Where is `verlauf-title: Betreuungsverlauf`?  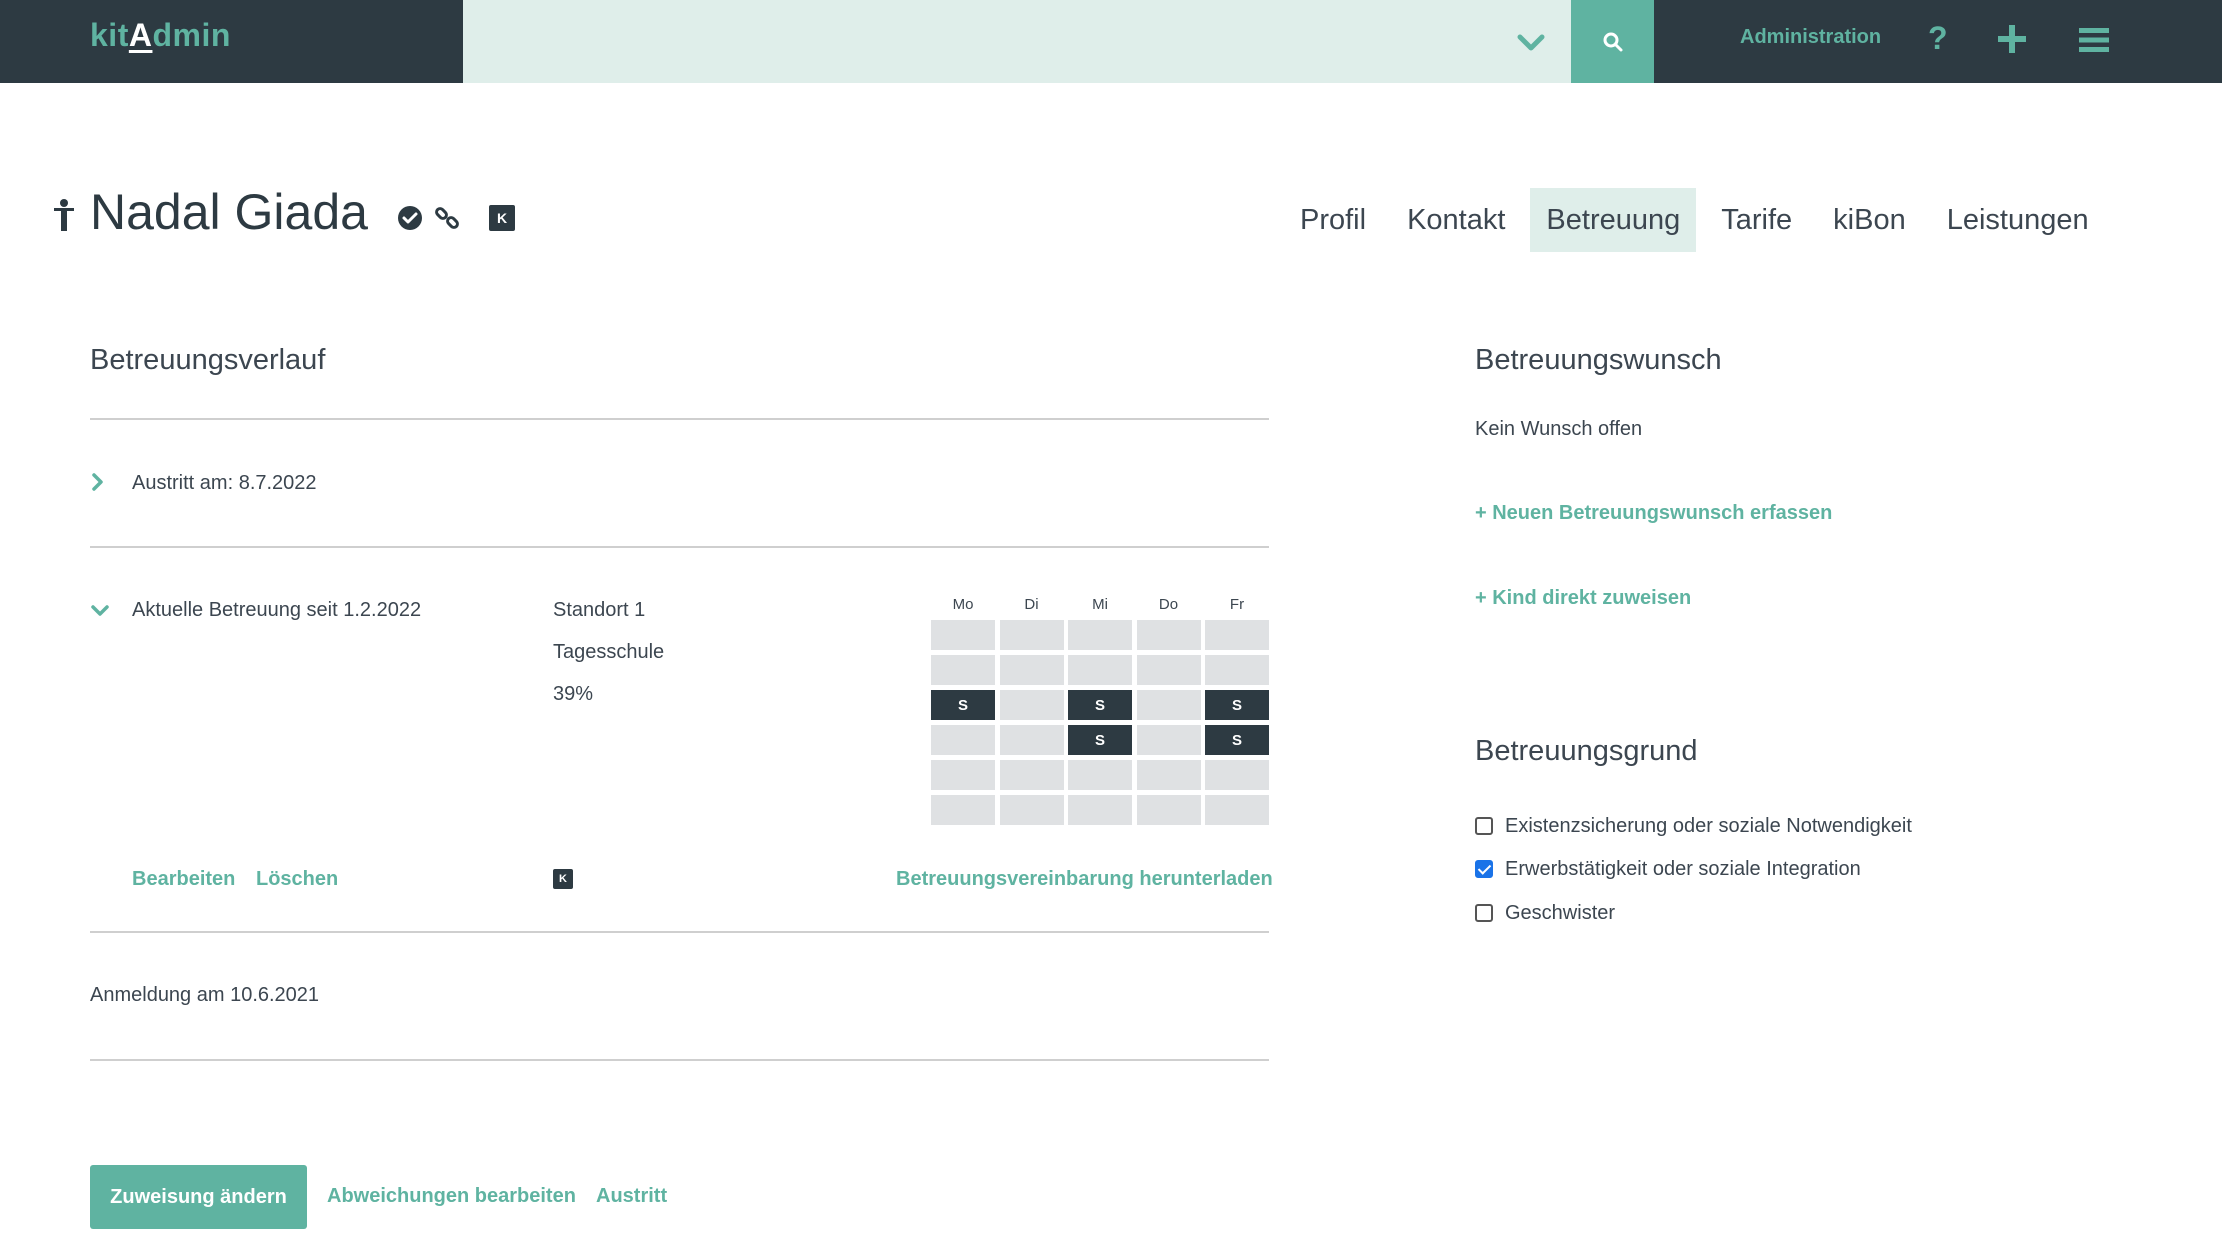
verlauf-title: Betreuungsverlauf is located at coordinates (208, 360).